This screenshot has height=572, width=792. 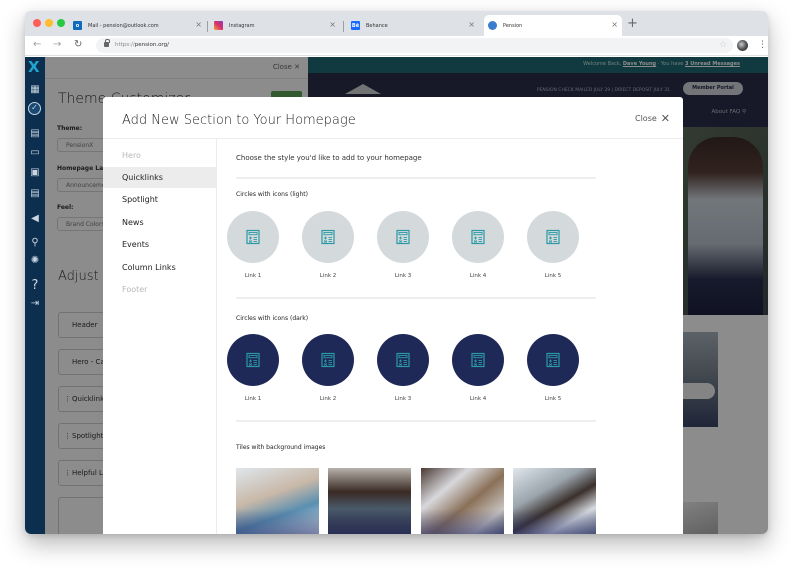 What do you see at coordinates (478, 276) in the screenshot?
I see `quicklink-label: Link 4` at bounding box center [478, 276].